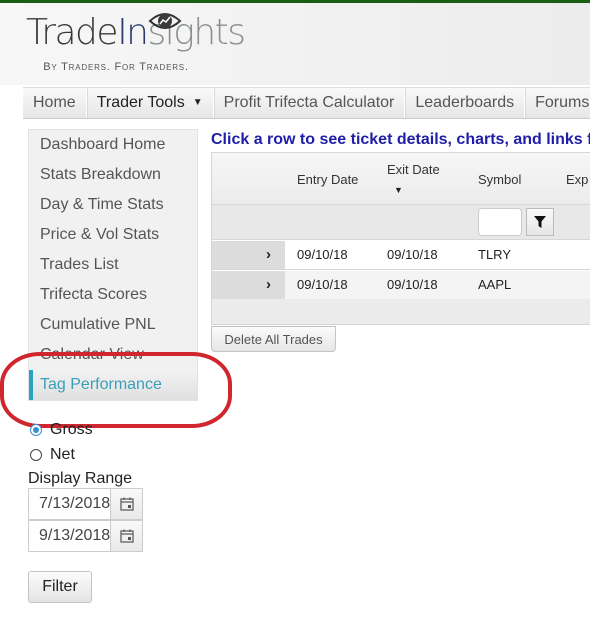 The image size is (590, 637). Describe the element at coordinates (577, 179) in the screenshot. I see `column-header-exp: Exp` at that location.